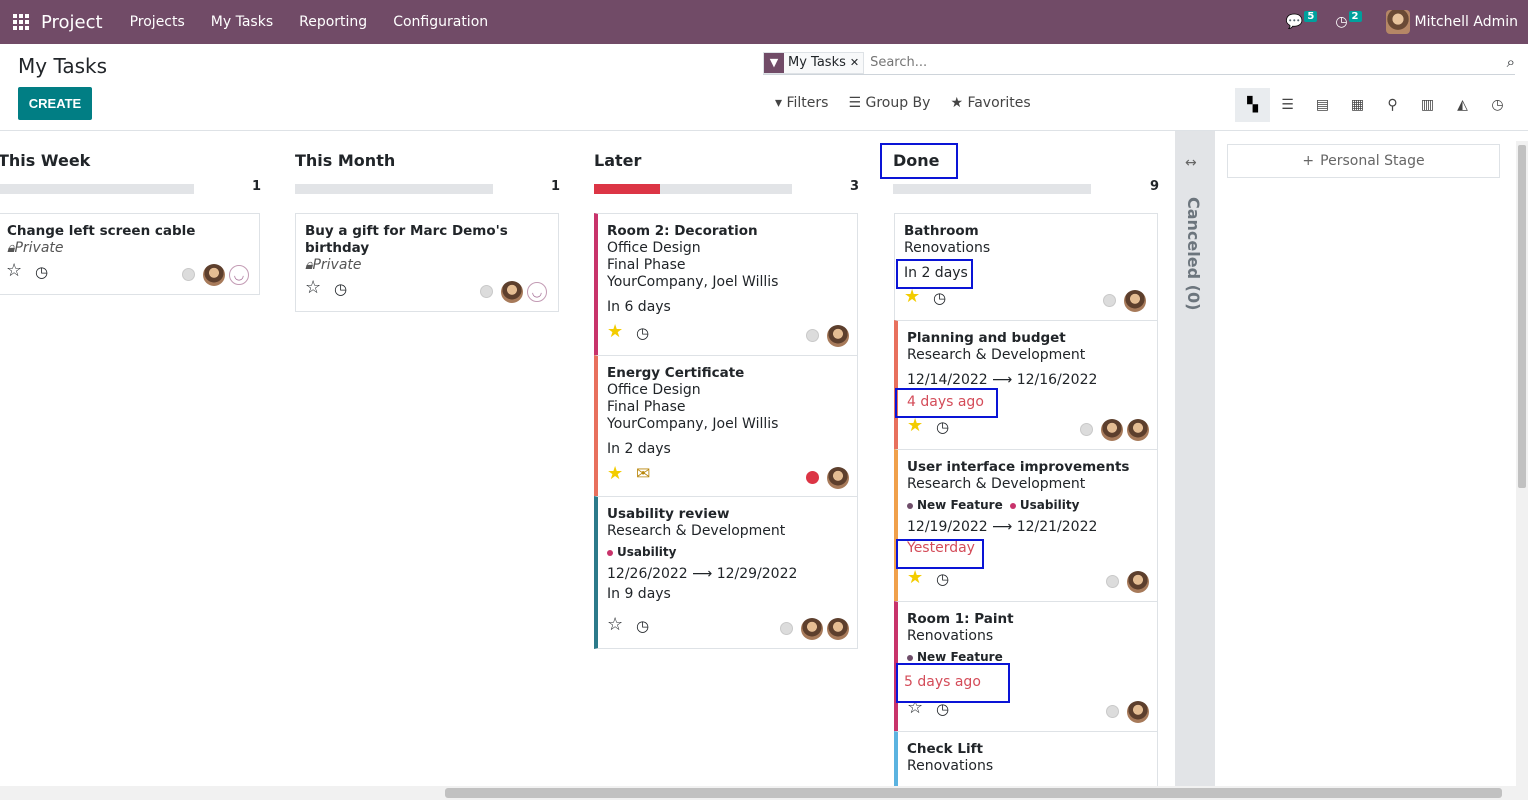  Describe the element at coordinates (617, 160) in the screenshot. I see `column-title-later: Later` at that location.